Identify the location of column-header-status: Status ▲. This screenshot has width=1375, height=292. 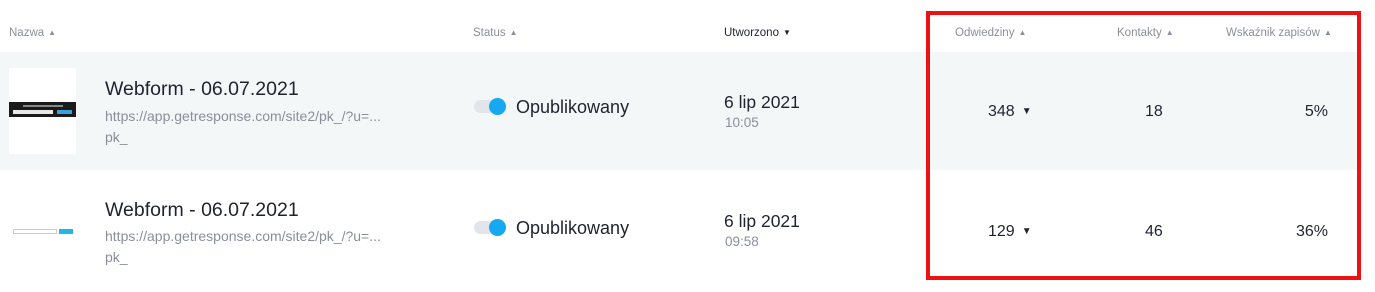
(495, 33).